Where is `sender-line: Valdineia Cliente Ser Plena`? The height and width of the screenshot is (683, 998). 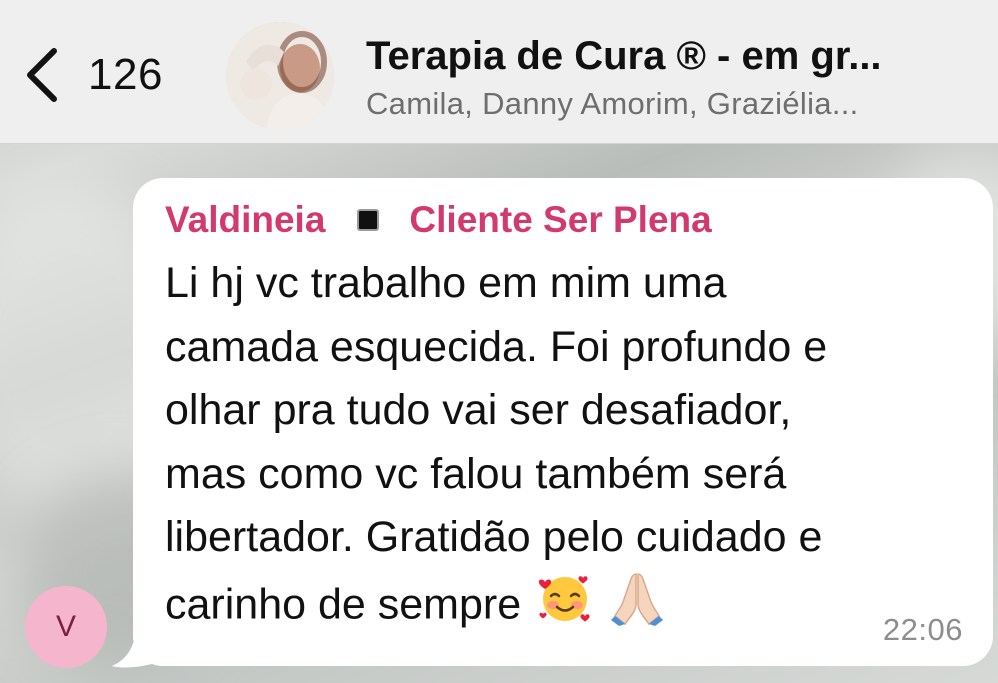 sender-line: Valdineia Cliente Ser Plena is located at coordinates (565, 220).